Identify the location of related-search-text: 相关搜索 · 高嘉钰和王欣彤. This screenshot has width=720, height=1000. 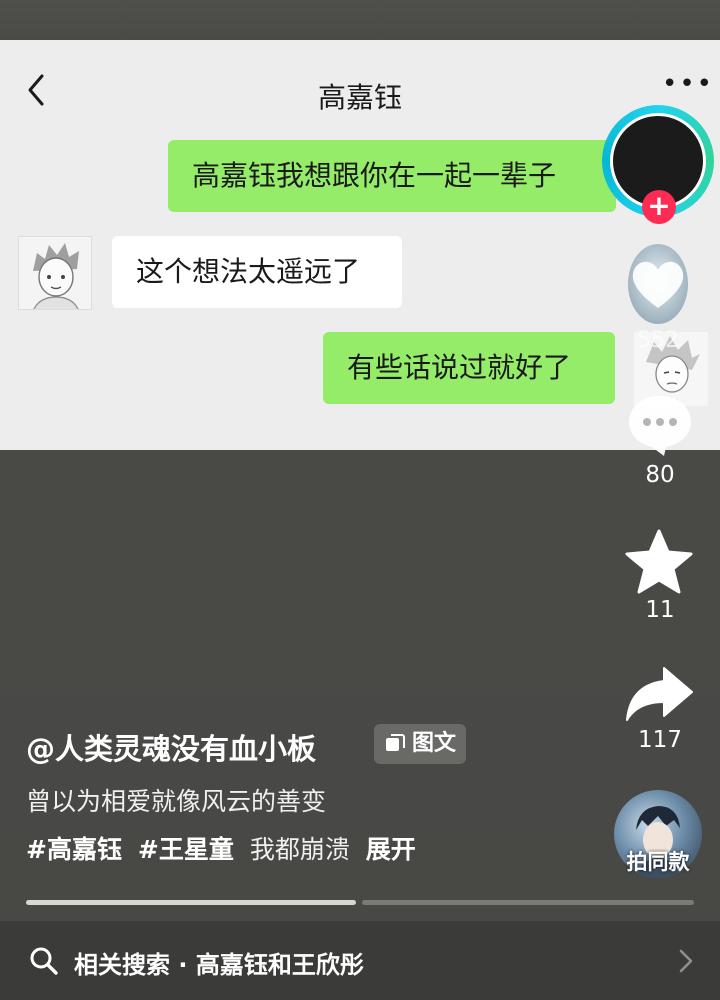
(219, 965).